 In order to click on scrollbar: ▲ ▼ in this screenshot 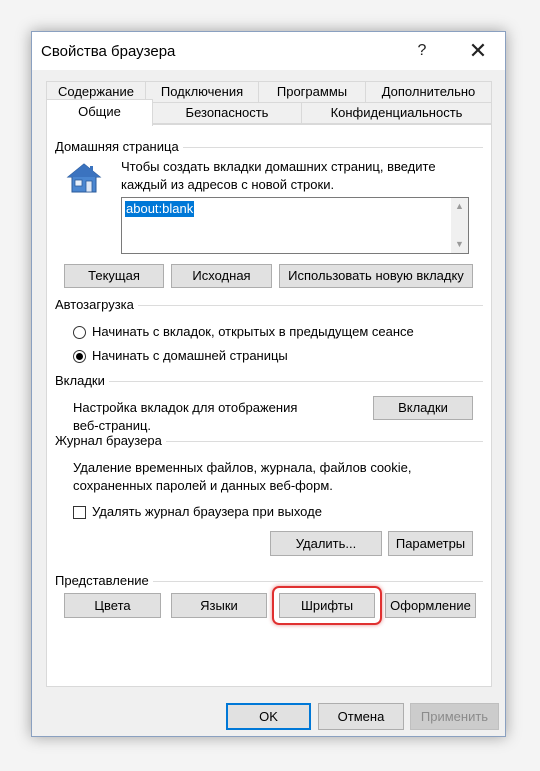, I will do `click(459, 225)`.